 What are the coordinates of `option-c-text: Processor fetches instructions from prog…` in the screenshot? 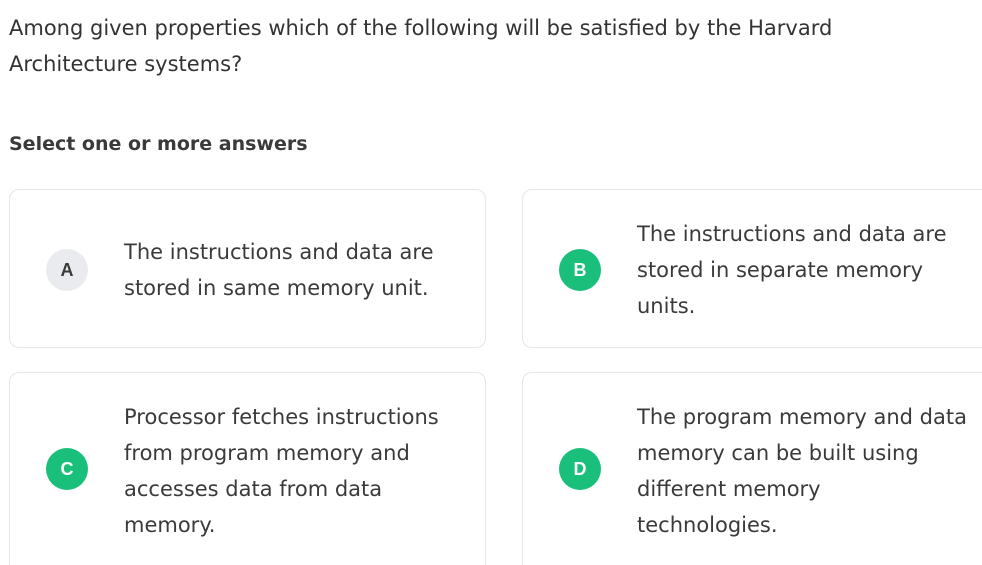 It's located at (281, 471).